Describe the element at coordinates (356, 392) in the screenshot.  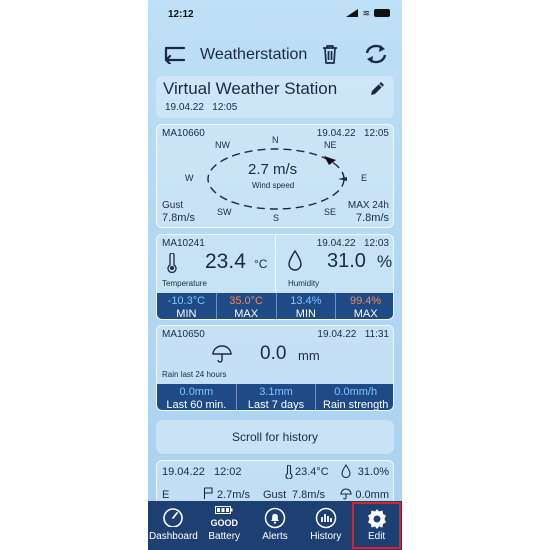
I see `rain-strength-value: 0.0mm/h` at that location.